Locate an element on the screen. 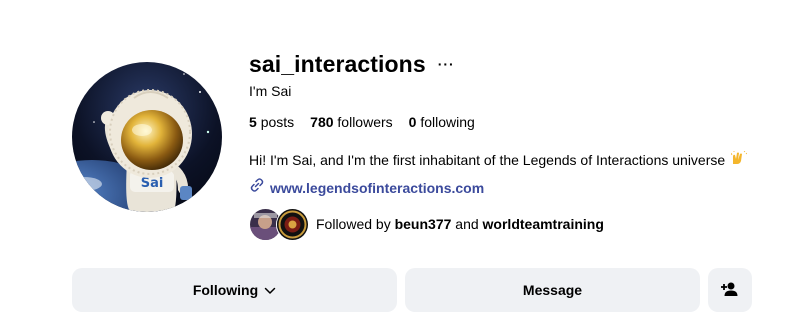 The height and width of the screenshot is (336, 798). message-button-label: Message is located at coordinates (552, 290).